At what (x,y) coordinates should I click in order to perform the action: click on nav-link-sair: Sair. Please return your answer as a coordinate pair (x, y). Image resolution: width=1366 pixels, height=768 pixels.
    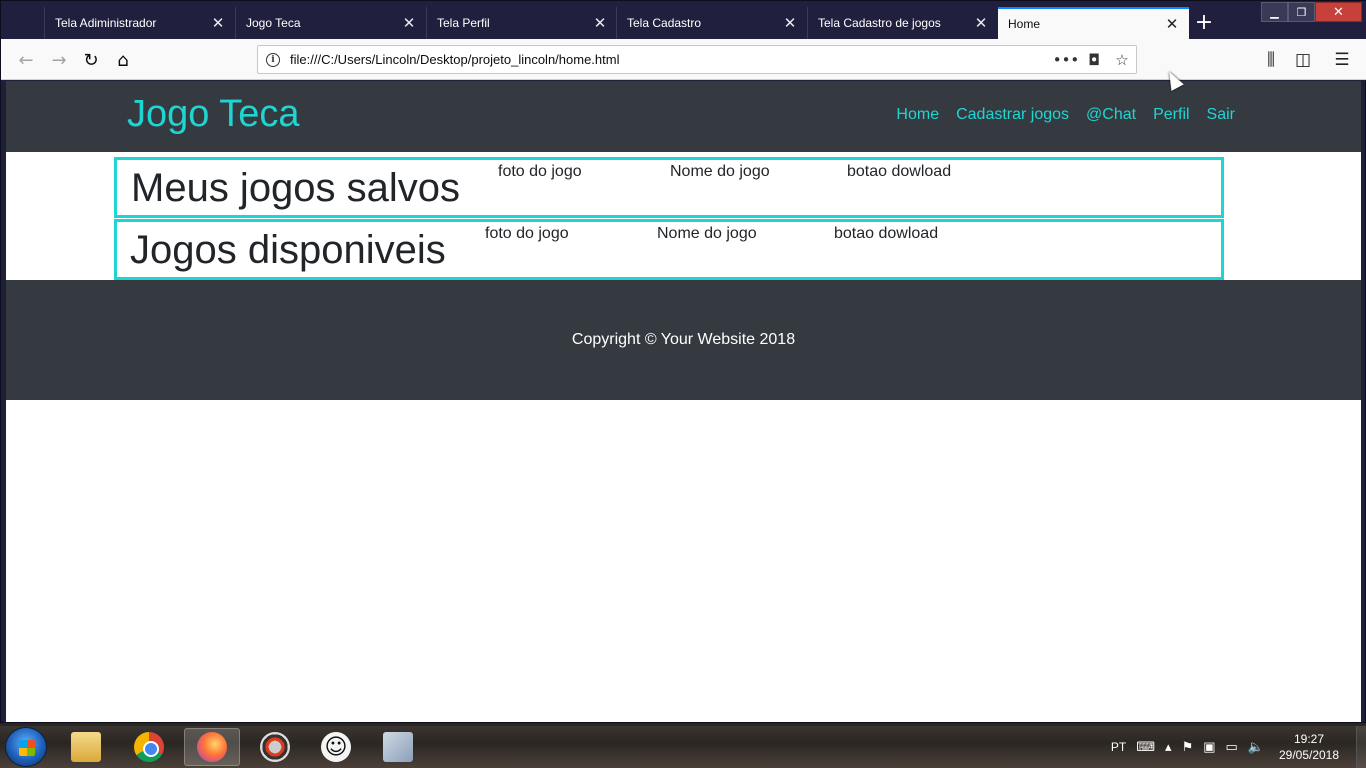
    Looking at the image, I should click on (1221, 115).